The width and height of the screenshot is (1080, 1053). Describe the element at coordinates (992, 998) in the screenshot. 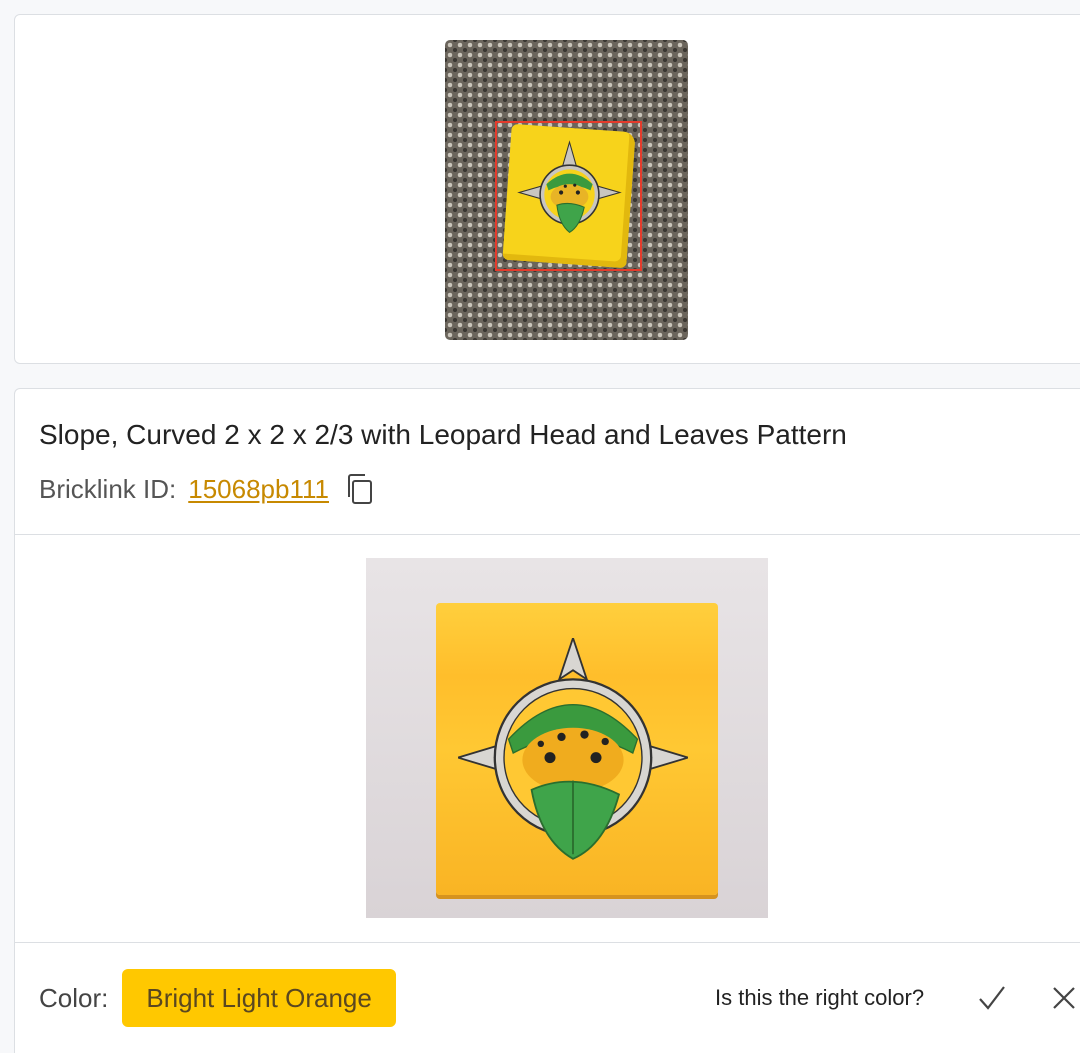

I see `check-icon` at that location.